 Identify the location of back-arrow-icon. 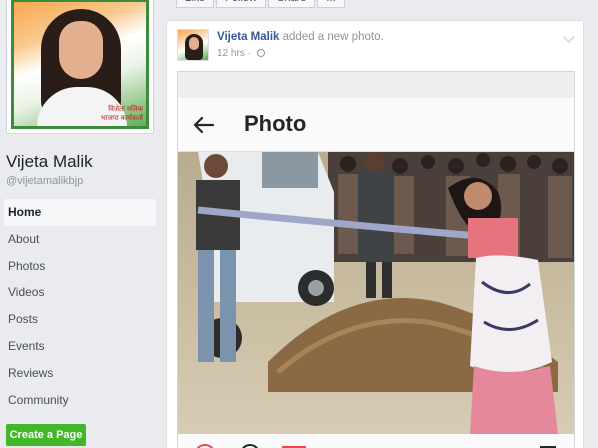
(203, 125).